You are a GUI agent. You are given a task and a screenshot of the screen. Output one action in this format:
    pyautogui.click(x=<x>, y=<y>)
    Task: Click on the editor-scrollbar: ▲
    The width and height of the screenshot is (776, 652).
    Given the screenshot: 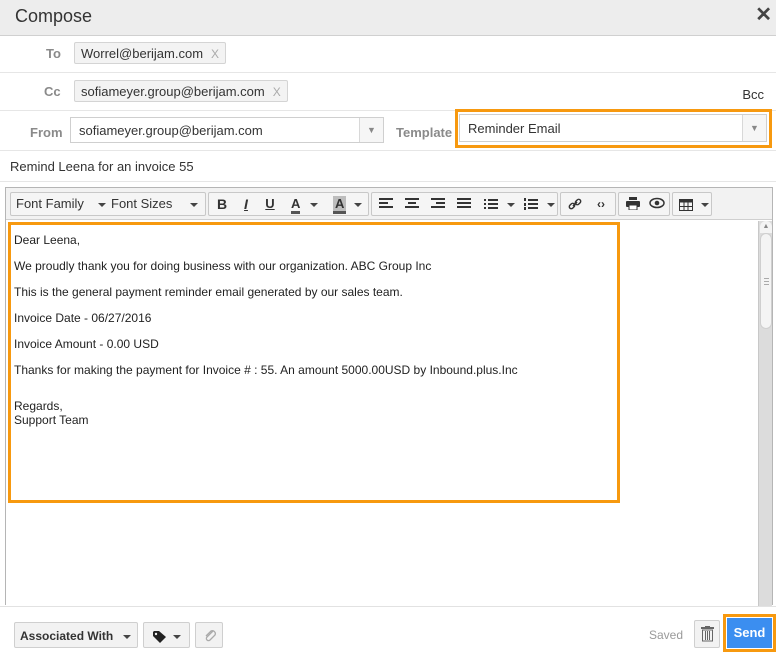 What is the action you would take?
    pyautogui.click(x=765, y=413)
    